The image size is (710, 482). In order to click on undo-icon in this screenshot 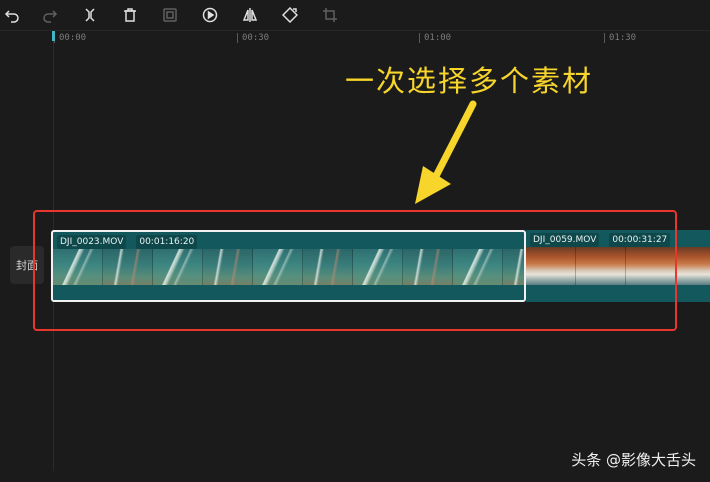, I will do `click(11, 16)`.